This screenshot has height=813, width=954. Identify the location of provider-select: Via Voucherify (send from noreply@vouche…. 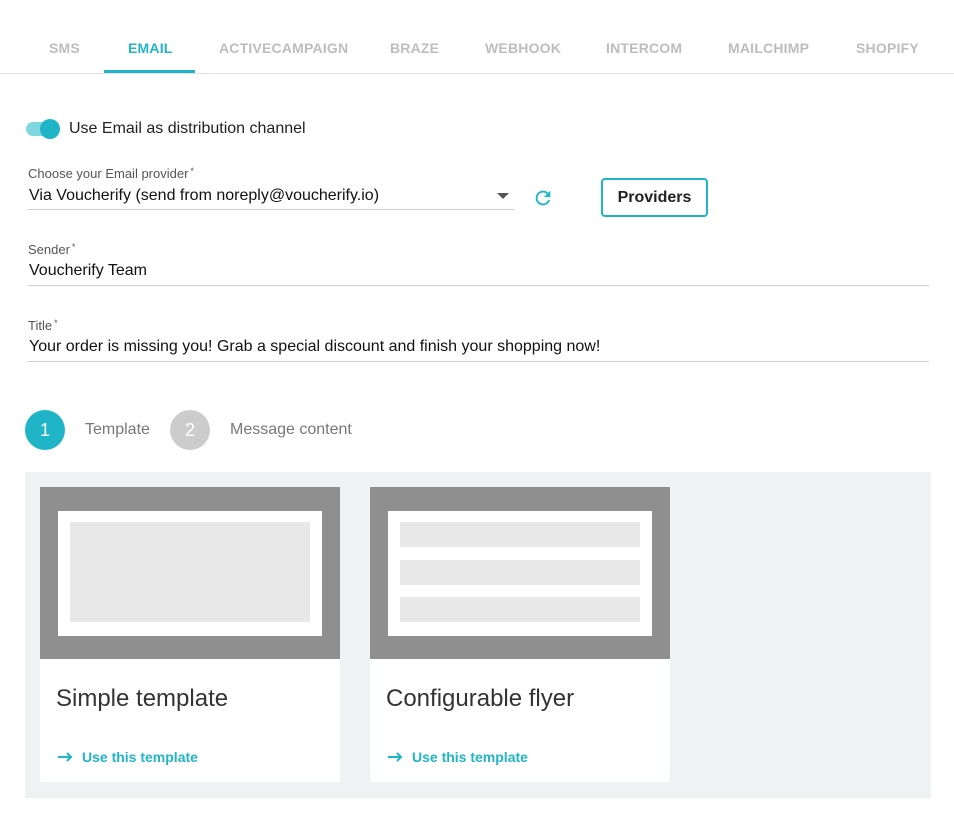
(204, 196).